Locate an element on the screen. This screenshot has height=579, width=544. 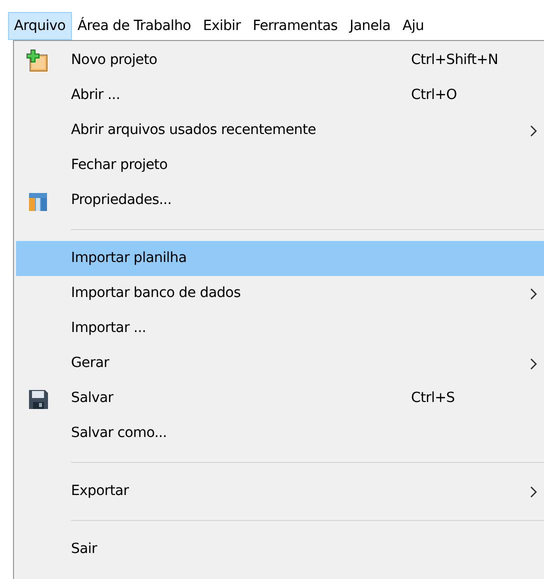
shortcut-label: Ctrl+O is located at coordinates (434, 95).